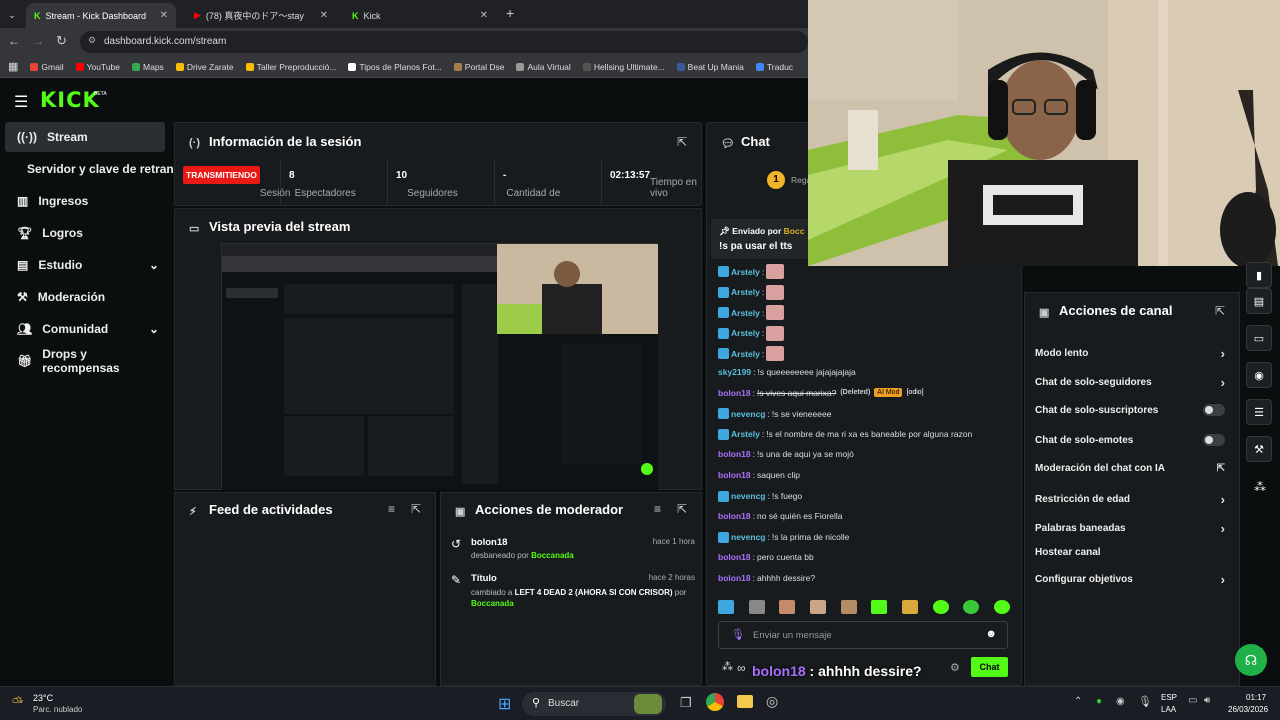 Image resolution: width=1280 pixels, height=720 pixels. I want to click on channel-action-configurar-objetivos: Configurar objetivos ›, so click(1130, 579).